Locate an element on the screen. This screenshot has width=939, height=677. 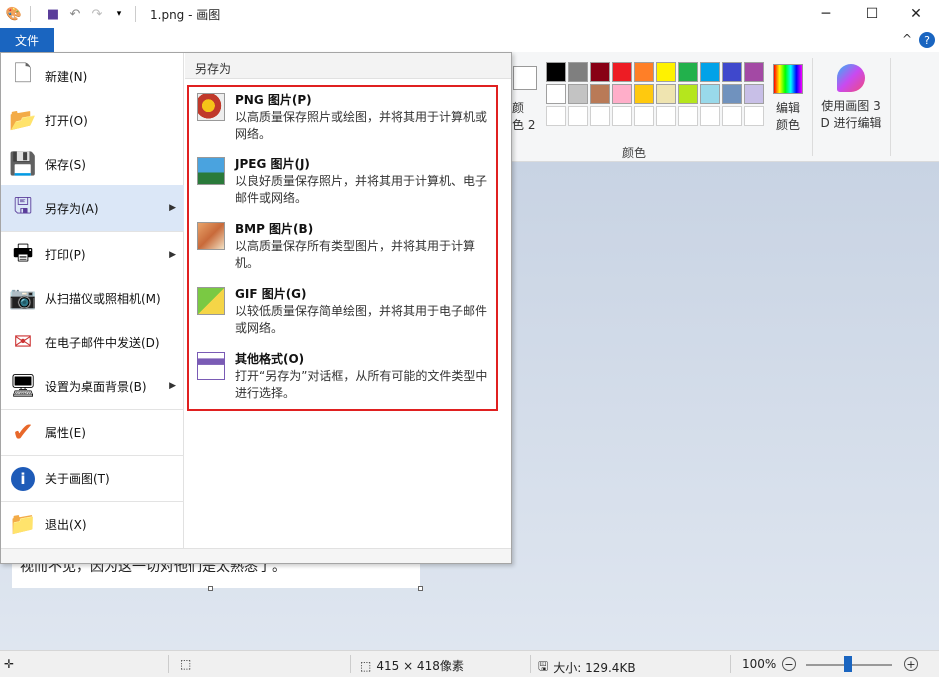
other-formats-description: 打开“另存为”对话框，从所有可能的文件类型中进行选择。 is located at coordinates (361, 384).